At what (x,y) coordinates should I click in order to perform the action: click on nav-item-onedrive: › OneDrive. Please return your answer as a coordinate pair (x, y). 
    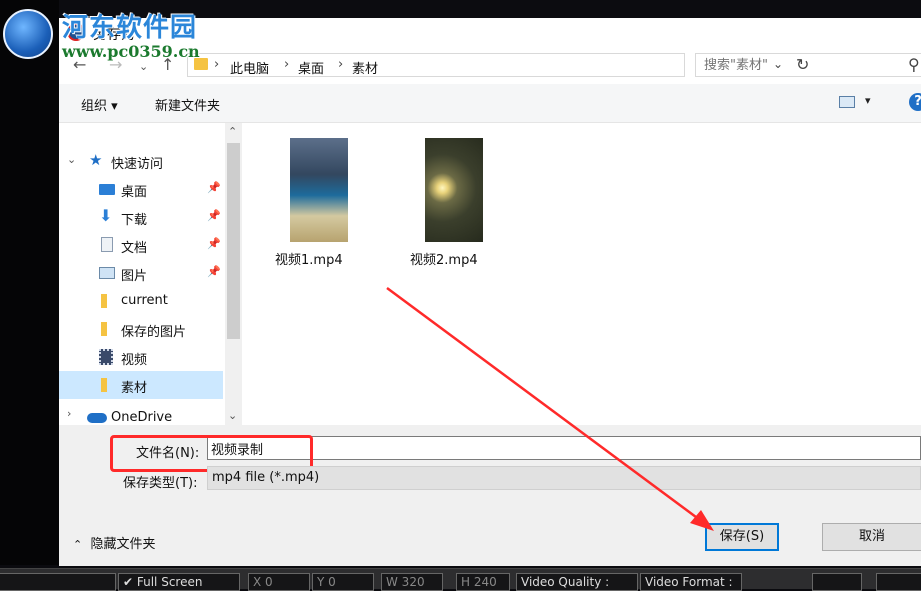
    Looking at the image, I should click on (141, 416).